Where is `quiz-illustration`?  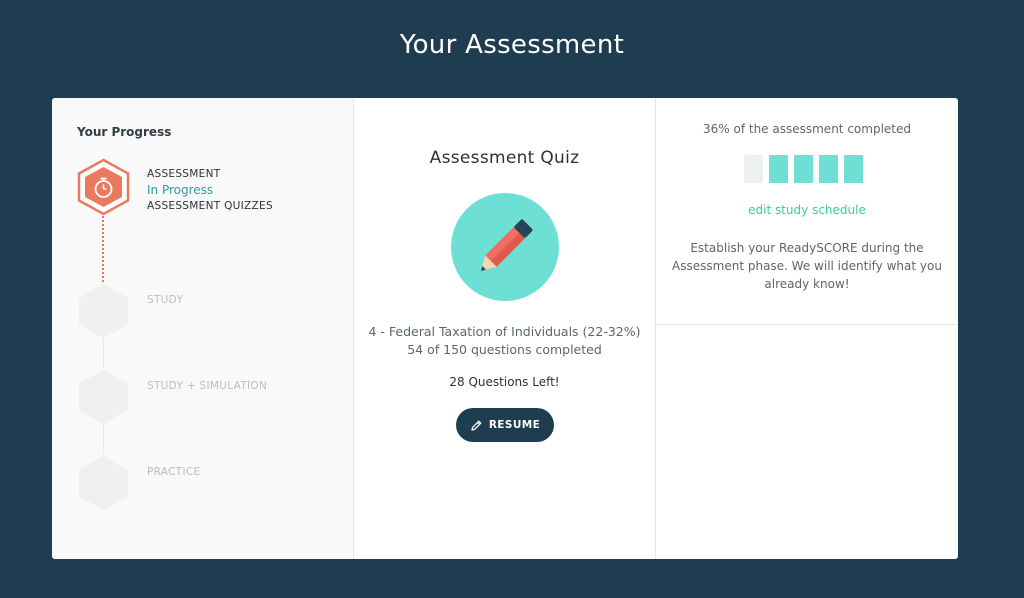 quiz-illustration is located at coordinates (505, 247).